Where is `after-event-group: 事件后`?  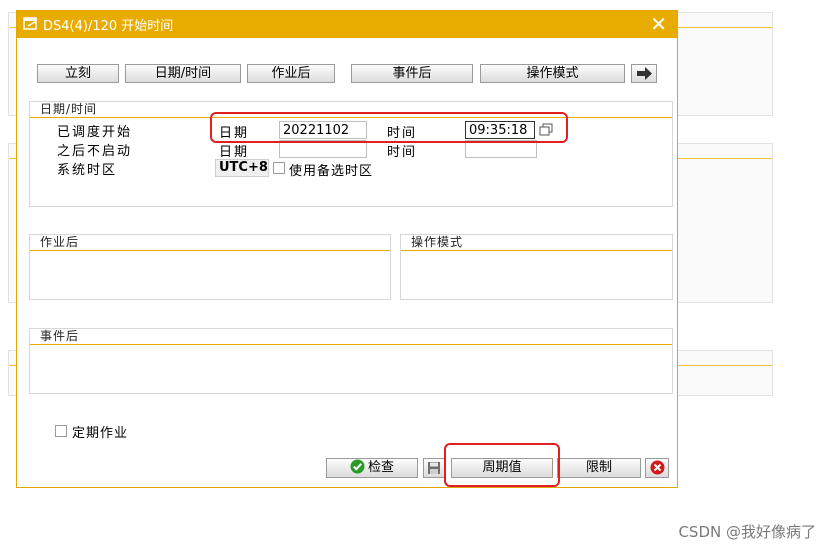 after-event-group: 事件后 is located at coordinates (351, 361).